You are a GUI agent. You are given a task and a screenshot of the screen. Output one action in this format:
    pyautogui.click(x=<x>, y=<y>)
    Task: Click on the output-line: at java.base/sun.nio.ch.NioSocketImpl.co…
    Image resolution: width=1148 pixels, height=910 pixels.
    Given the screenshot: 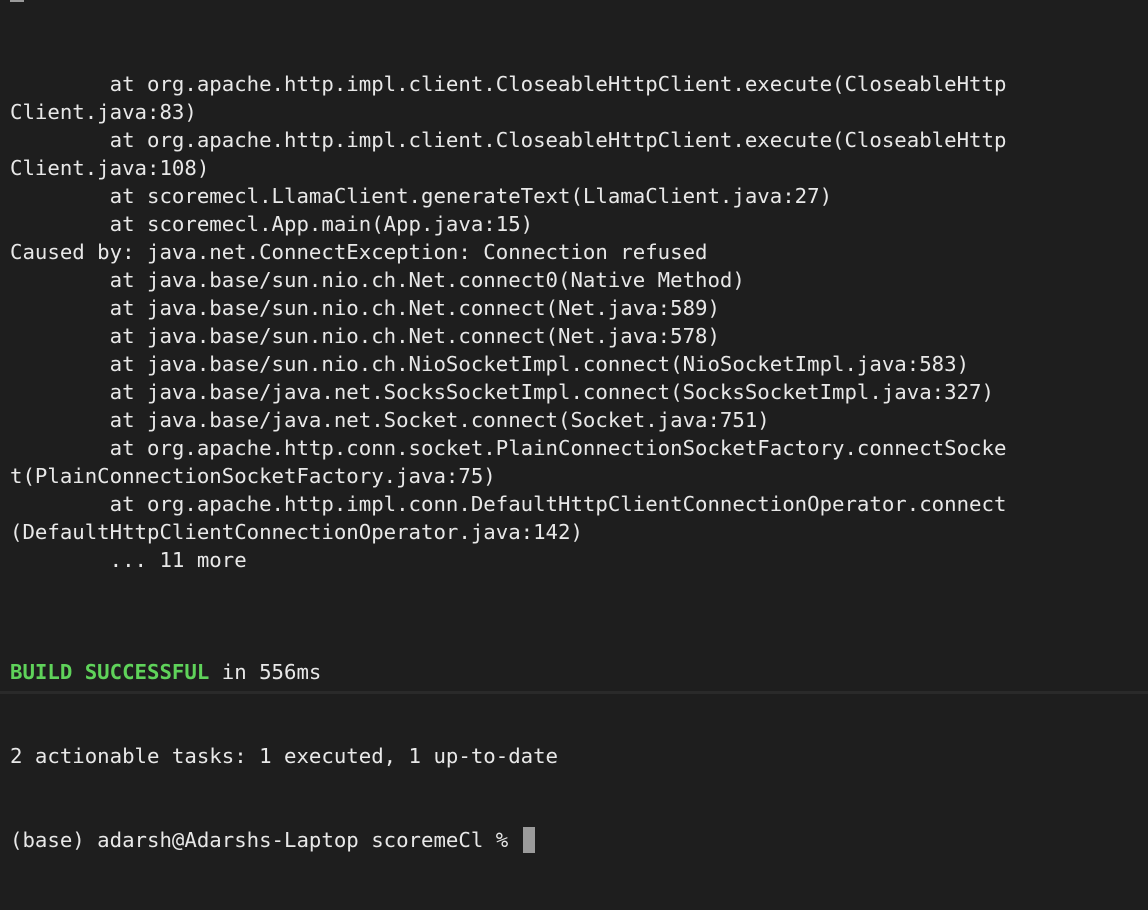 What is the action you would take?
    pyautogui.click(x=490, y=364)
    